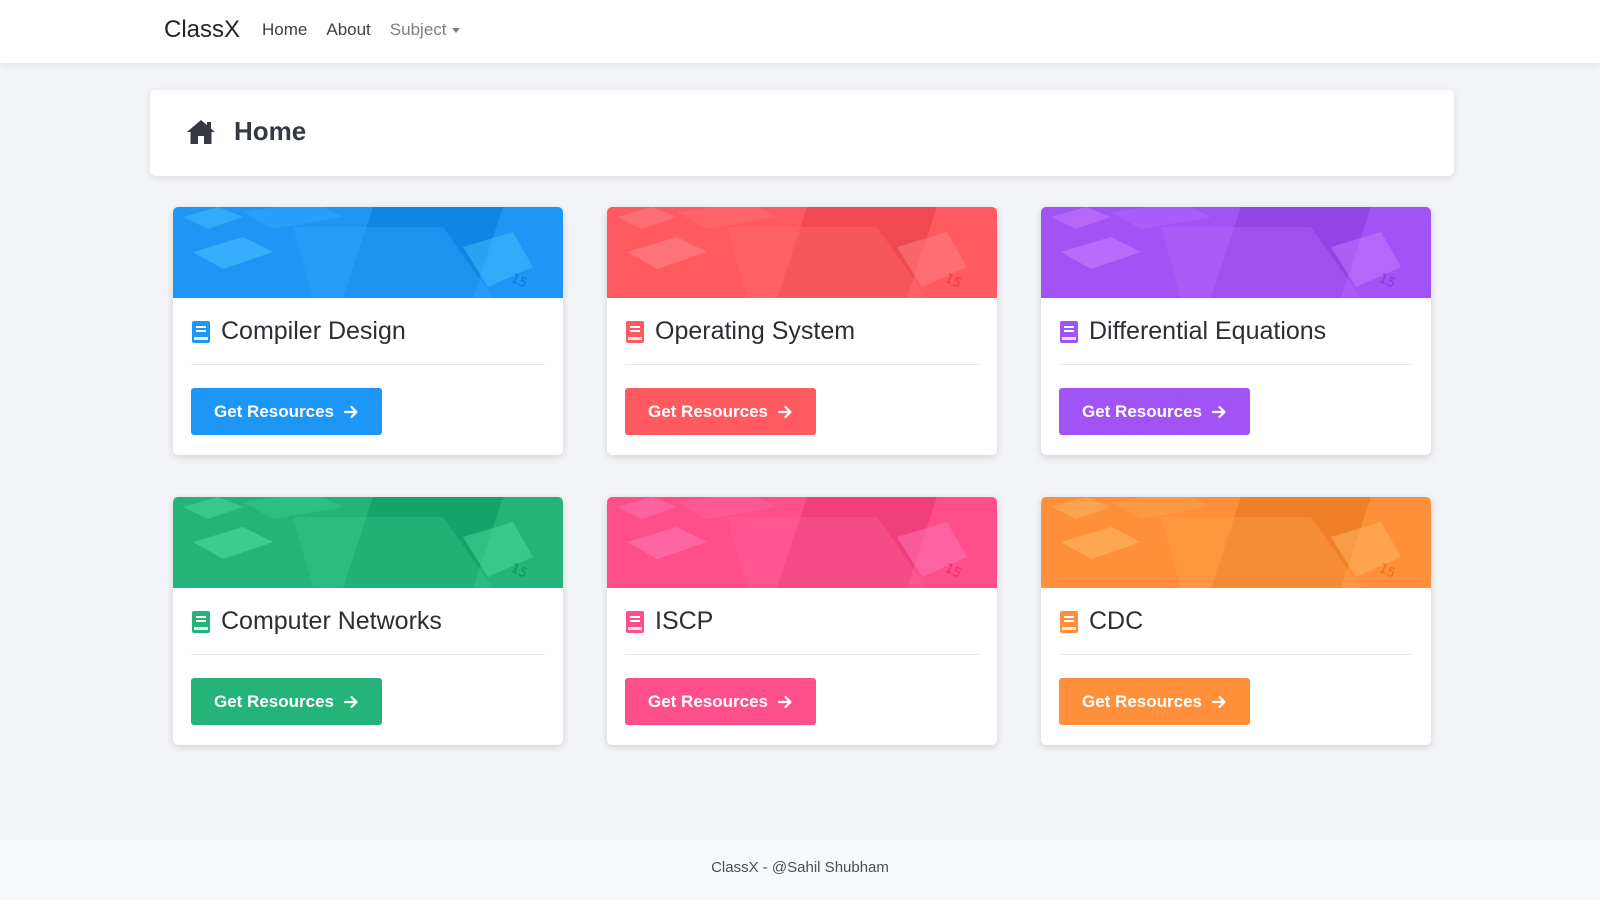 This screenshot has width=1600, height=900. I want to click on card-title: CDC, so click(1116, 621).